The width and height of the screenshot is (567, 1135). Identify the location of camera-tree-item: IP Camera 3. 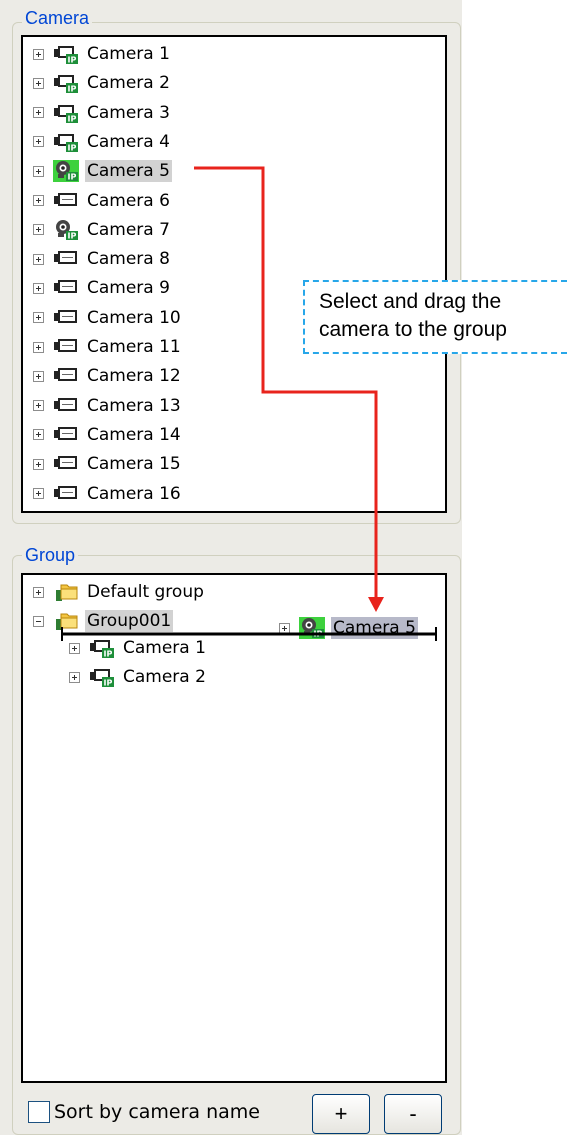
(102, 113).